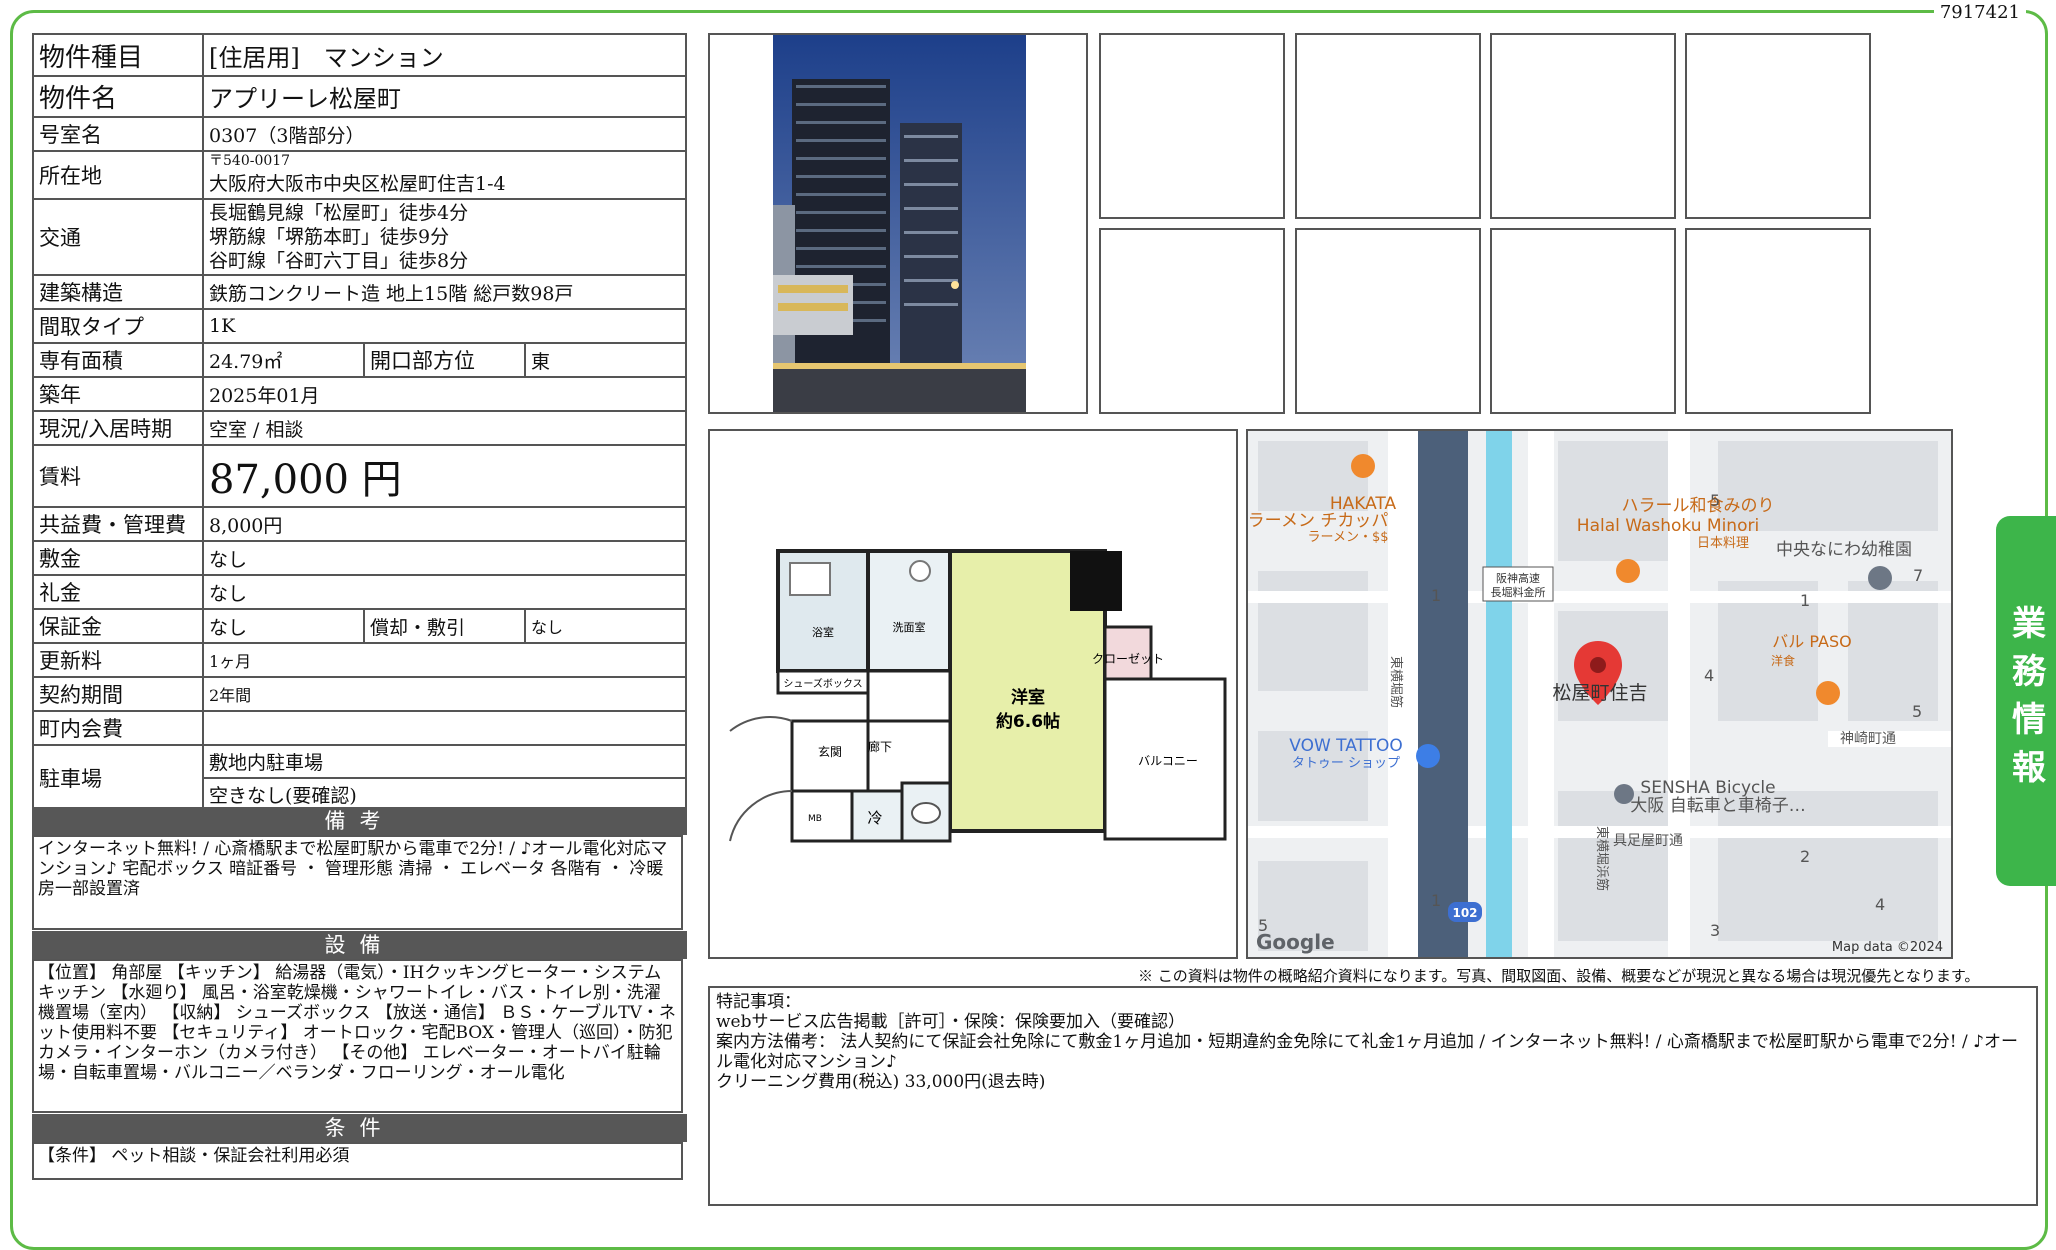 The width and height of the screenshot is (2056, 1250). Describe the element at coordinates (909, 627) in the screenshot. I see `washroom-label: 洗面室` at that location.